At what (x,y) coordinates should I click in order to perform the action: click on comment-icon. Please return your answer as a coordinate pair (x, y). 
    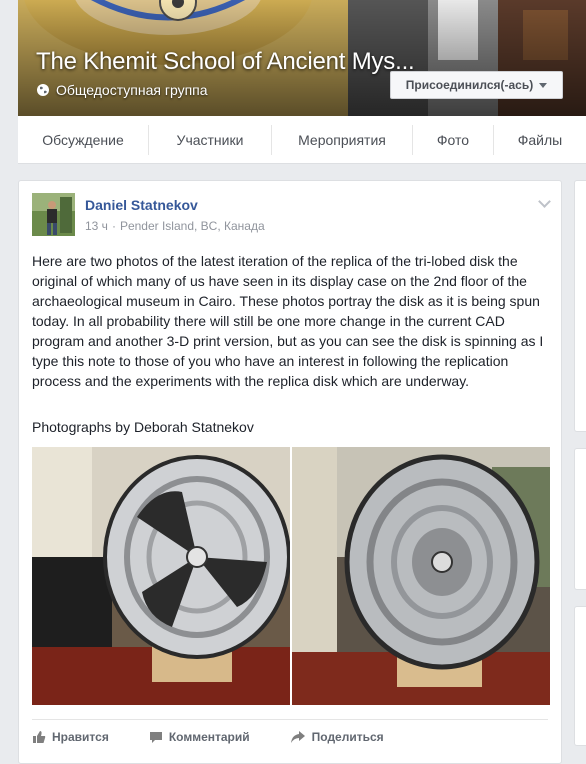
    Looking at the image, I should click on (155, 737).